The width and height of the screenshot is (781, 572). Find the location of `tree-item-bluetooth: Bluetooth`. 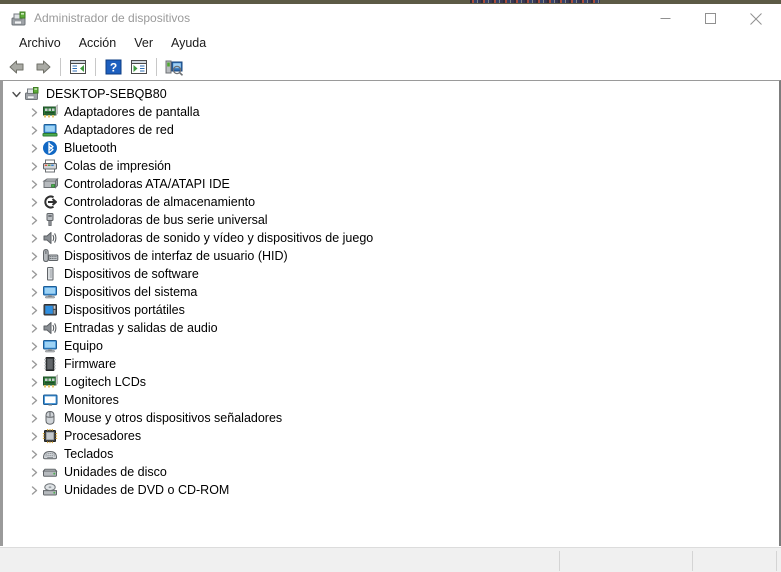

tree-item-bluetooth: Bluetooth is located at coordinates (391, 148).